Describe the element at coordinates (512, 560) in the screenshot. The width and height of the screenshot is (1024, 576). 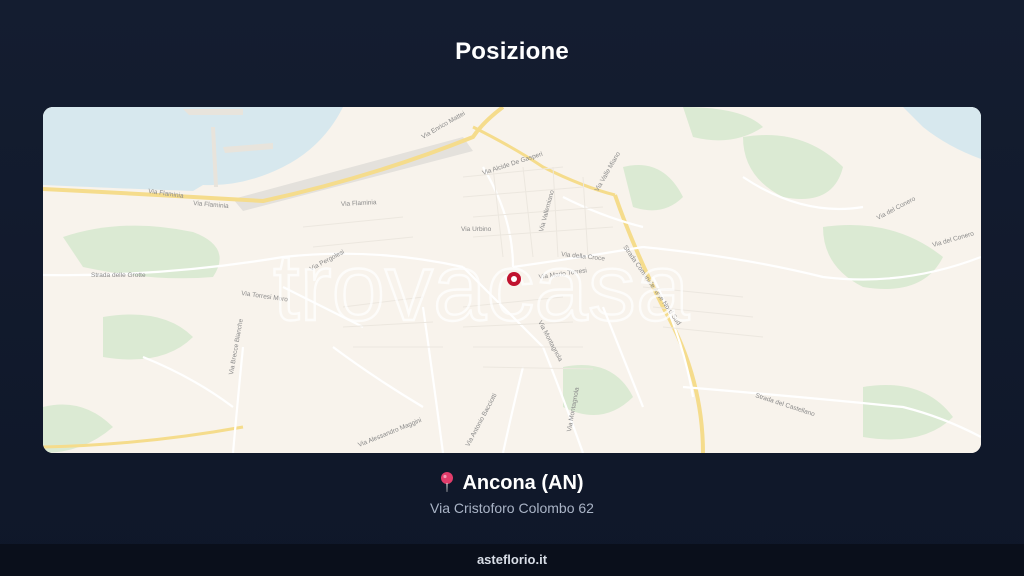
I see `footer-site-name: asteflorio.it` at that location.